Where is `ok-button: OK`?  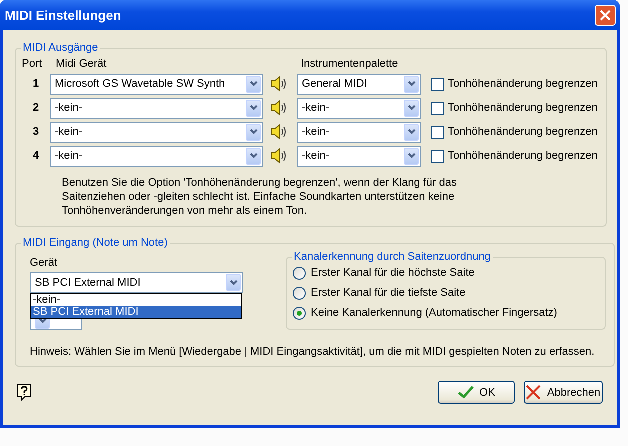
ok-button: OK is located at coordinates (476, 392).